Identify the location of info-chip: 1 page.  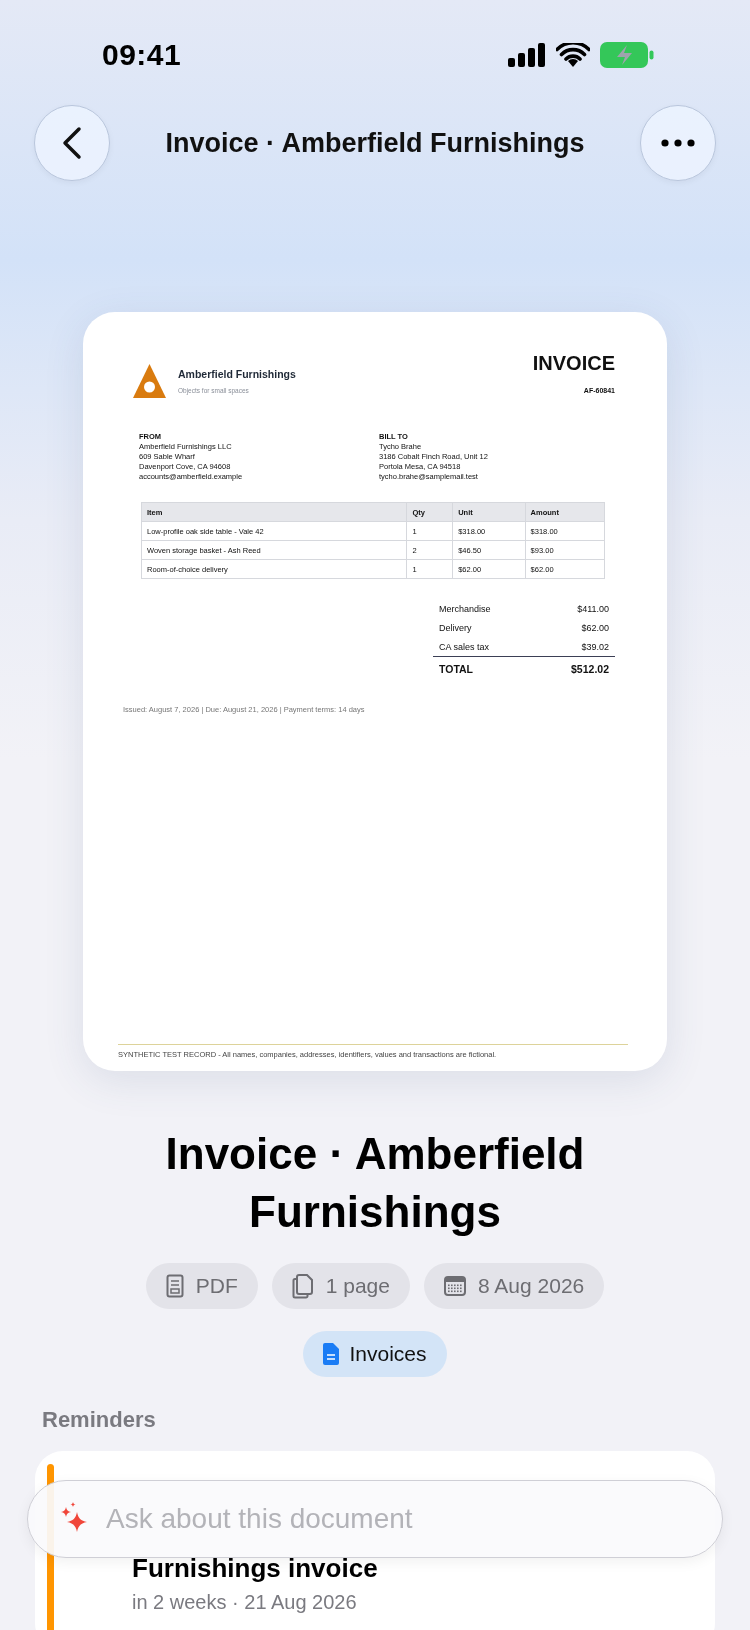
(340, 1286).